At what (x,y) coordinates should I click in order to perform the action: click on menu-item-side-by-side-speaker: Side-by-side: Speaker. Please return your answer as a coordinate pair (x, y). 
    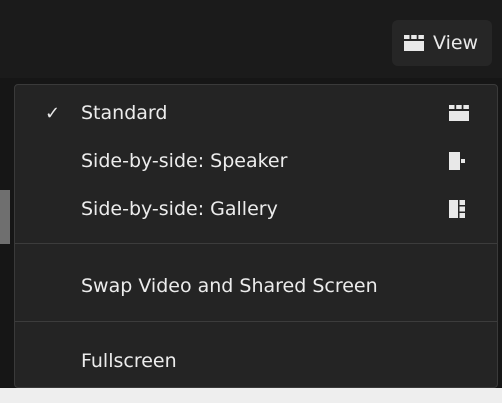
    Looking at the image, I should click on (256, 161).